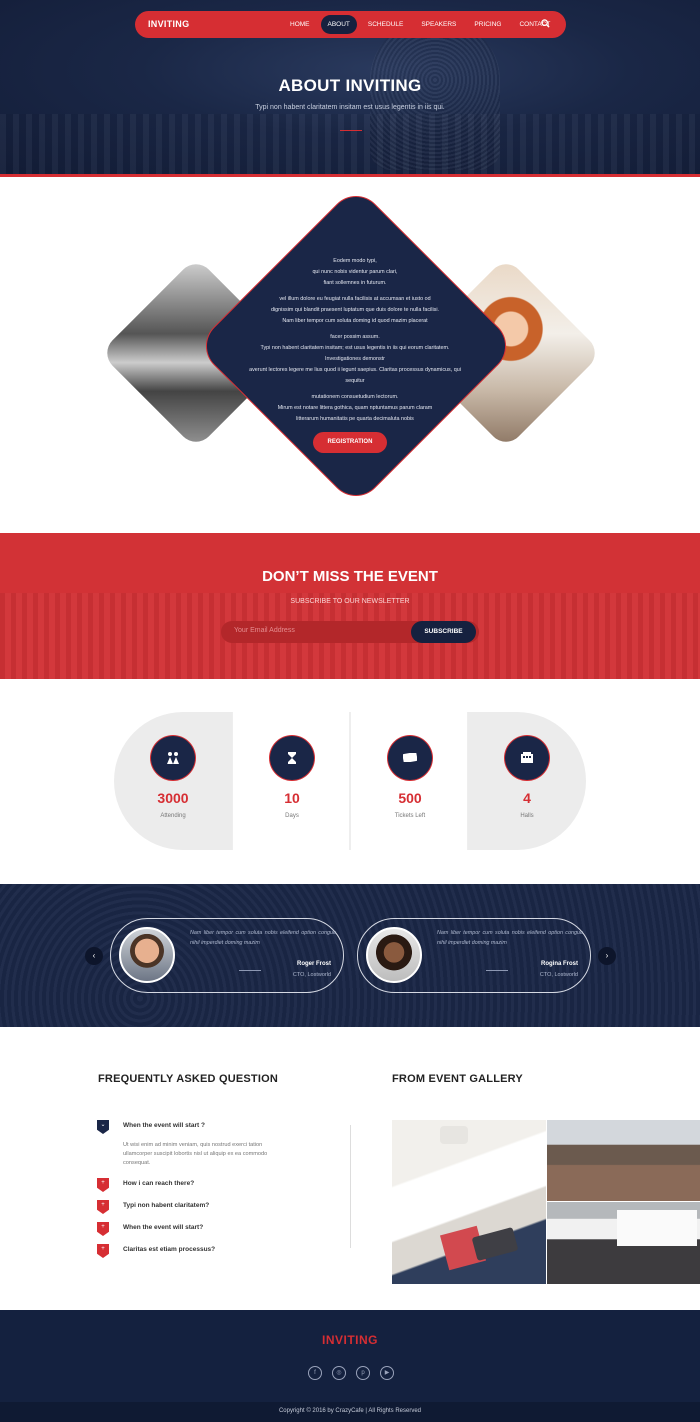 The width and height of the screenshot is (700, 1422). What do you see at coordinates (292, 758) in the screenshot?
I see `hourglass-icon` at bounding box center [292, 758].